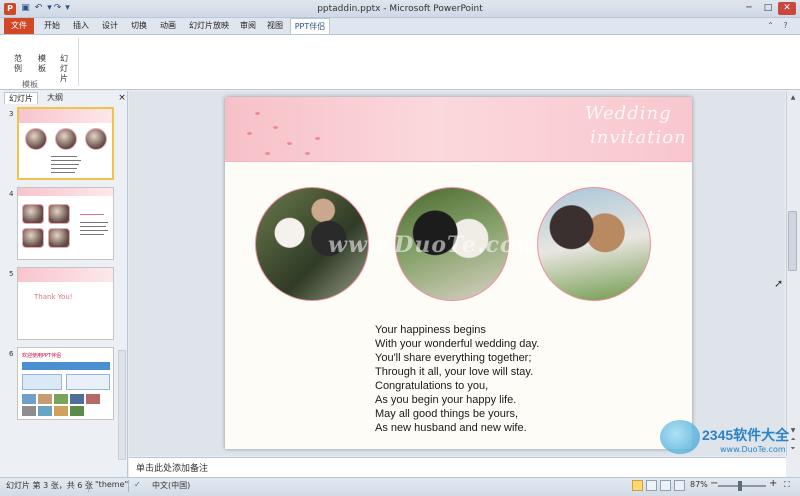 The height and width of the screenshot is (496, 800). I want to click on slide-count-status: 幻灯片 第 3 张，共 6 张, so click(49, 485).